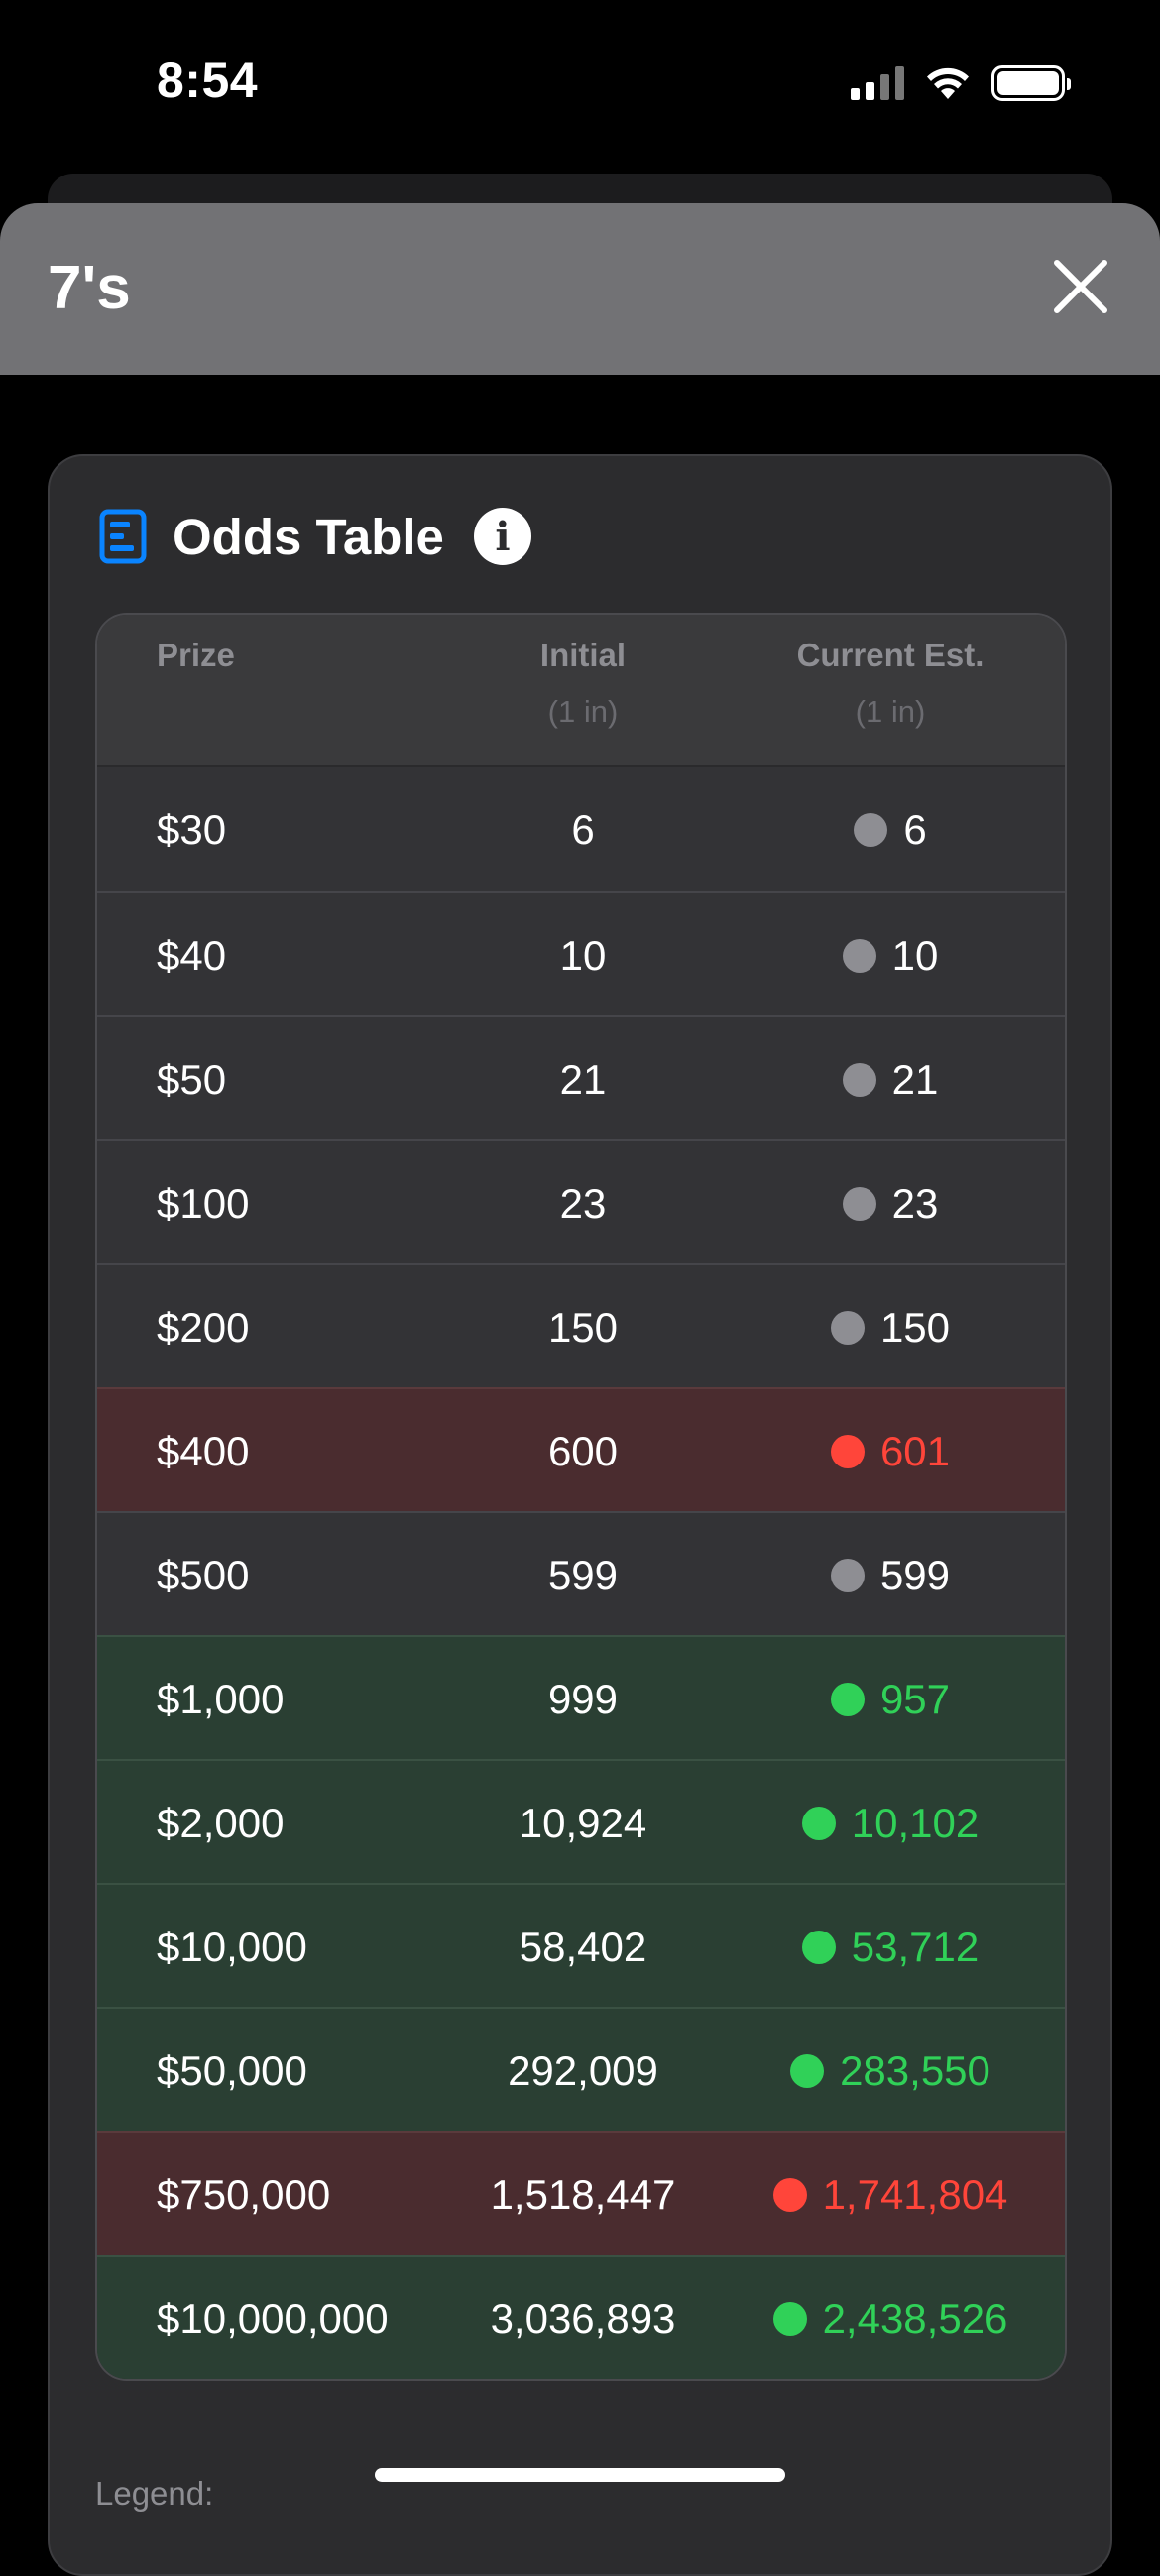 The height and width of the screenshot is (2576, 1160). Describe the element at coordinates (890, 1327) in the screenshot. I see `current-odds-cell: 150` at that location.